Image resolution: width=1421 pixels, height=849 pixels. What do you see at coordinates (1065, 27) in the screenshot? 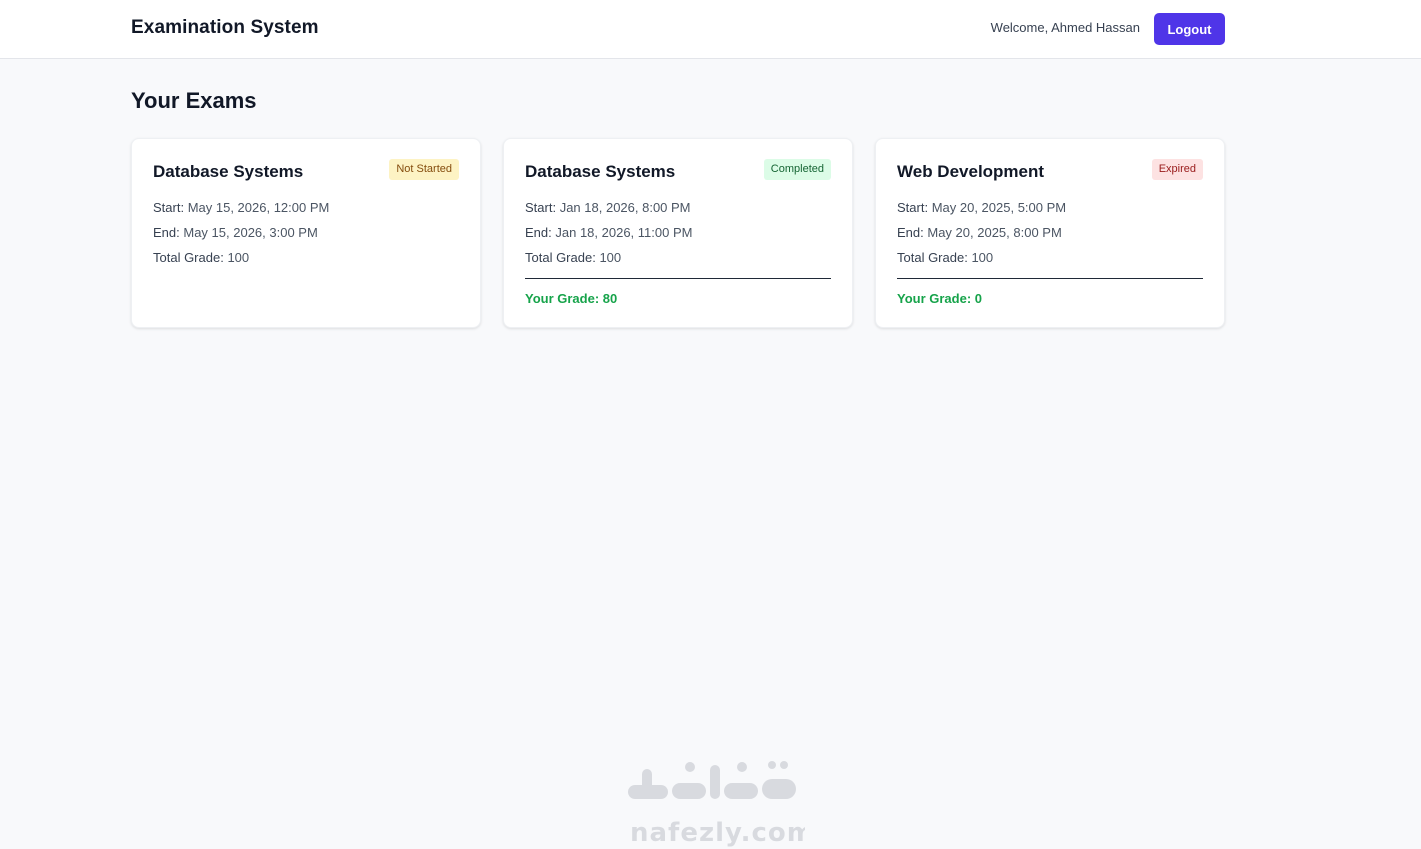
I see `welcome-text: Welcome, Ahmed Hassan` at bounding box center [1065, 27].